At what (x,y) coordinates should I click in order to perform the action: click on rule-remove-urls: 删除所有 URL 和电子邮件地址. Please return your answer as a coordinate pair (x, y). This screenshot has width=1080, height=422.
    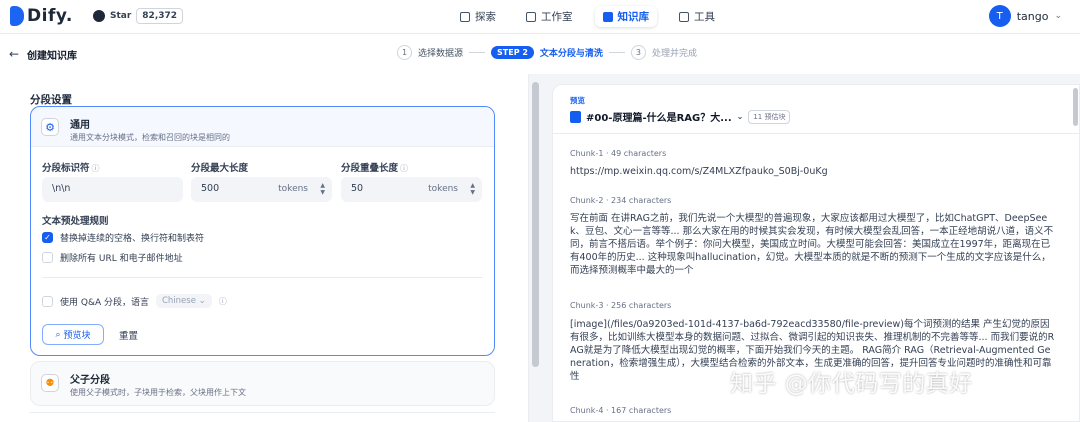
    Looking at the image, I should click on (112, 257).